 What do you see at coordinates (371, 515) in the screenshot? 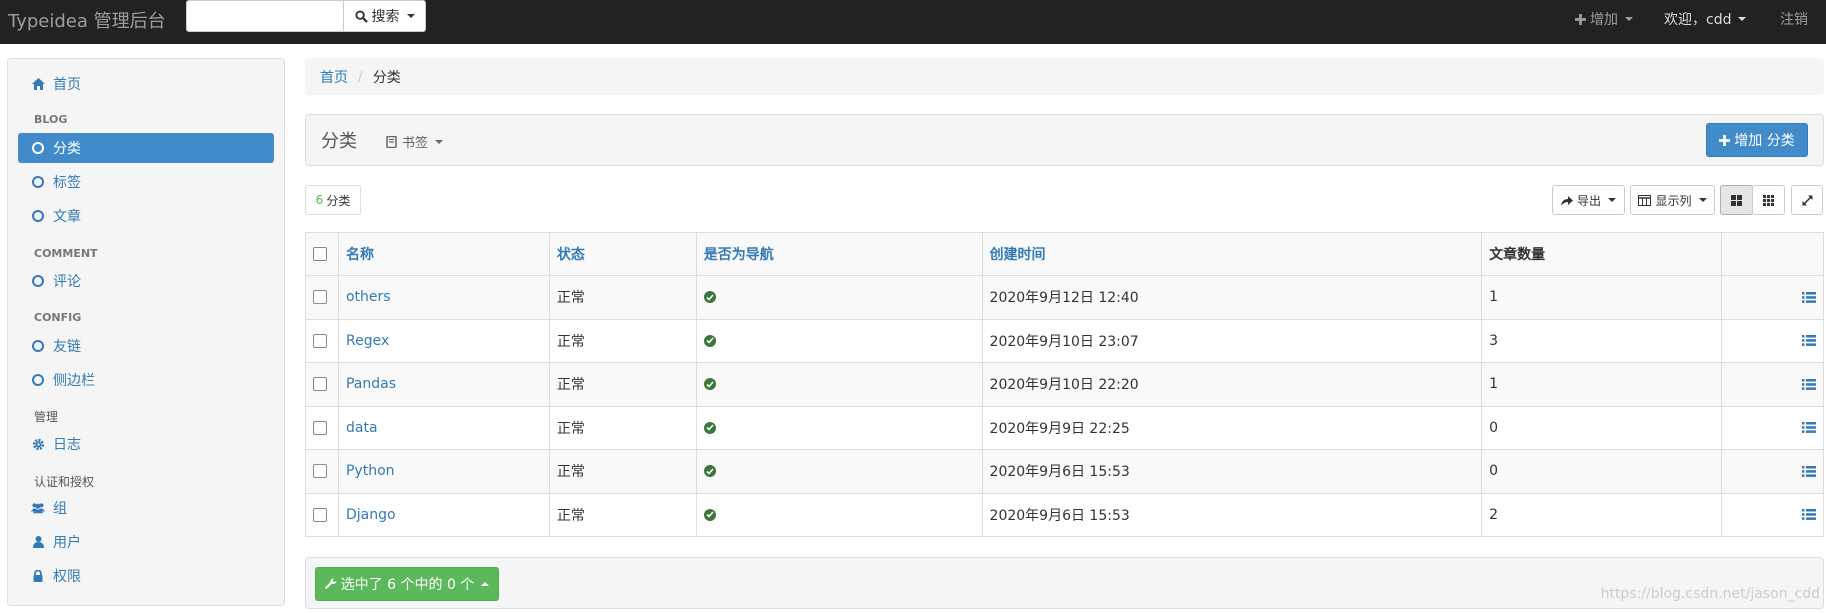
I see `category-name-link: Django` at bounding box center [371, 515].